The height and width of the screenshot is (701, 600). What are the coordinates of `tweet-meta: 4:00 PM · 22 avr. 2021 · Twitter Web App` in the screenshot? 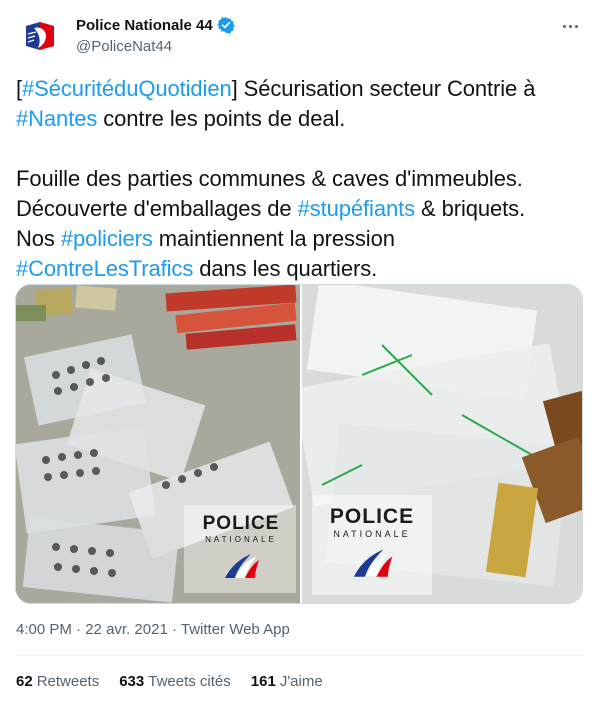 It's located at (153, 629).